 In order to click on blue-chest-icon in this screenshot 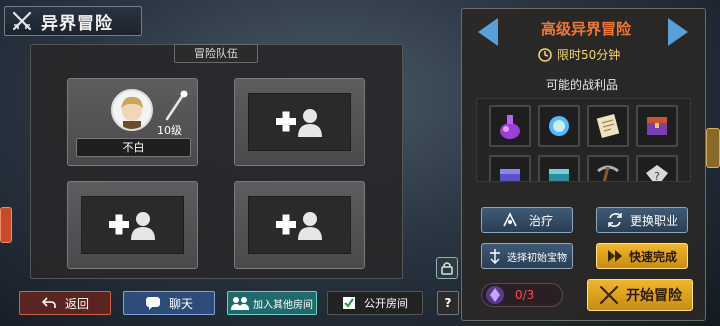, I will do `click(510, 175)`.